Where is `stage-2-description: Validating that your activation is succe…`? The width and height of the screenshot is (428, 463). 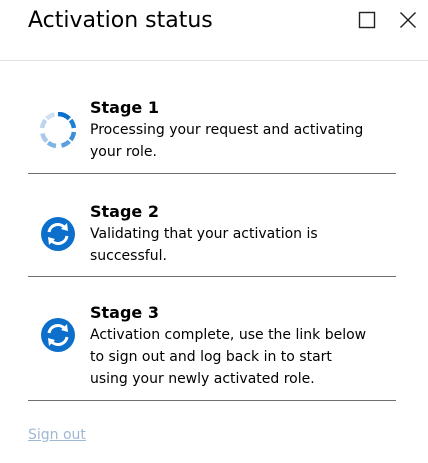
stage-2-description: Validating that your activation is succe… is located at coordinates (243, 245).